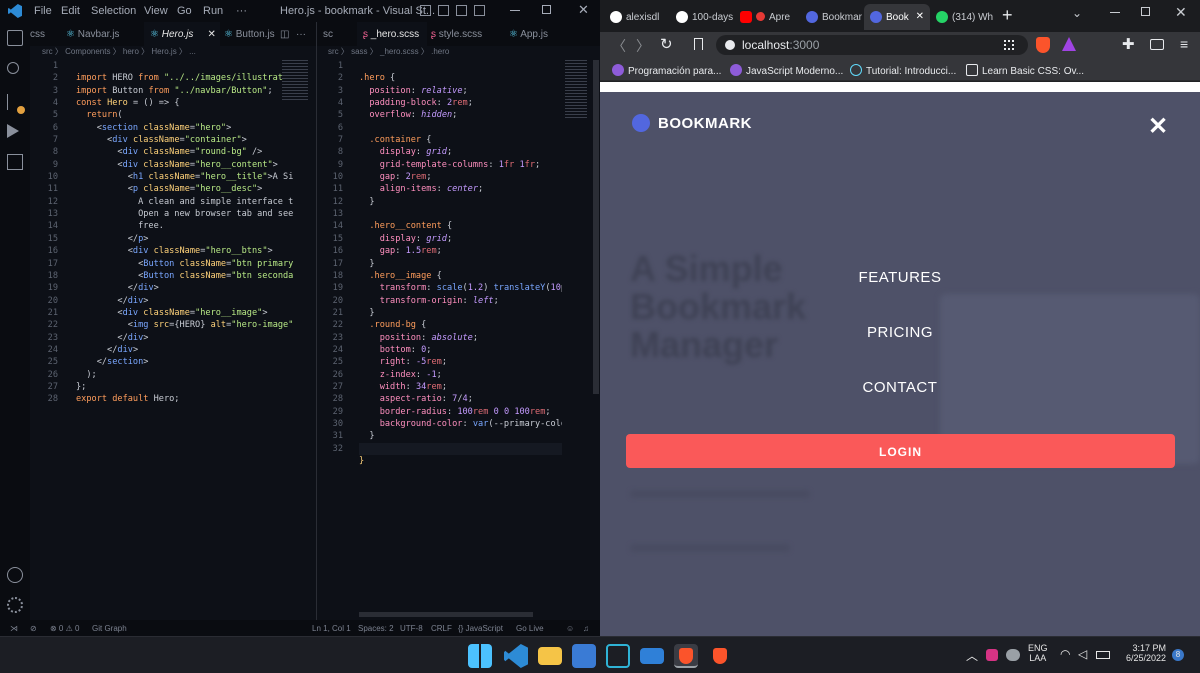  What do you see at coordinates (1043, 45) in the screenshot?
I see `brave-shields-icon` at bounding box center [1043, 45].